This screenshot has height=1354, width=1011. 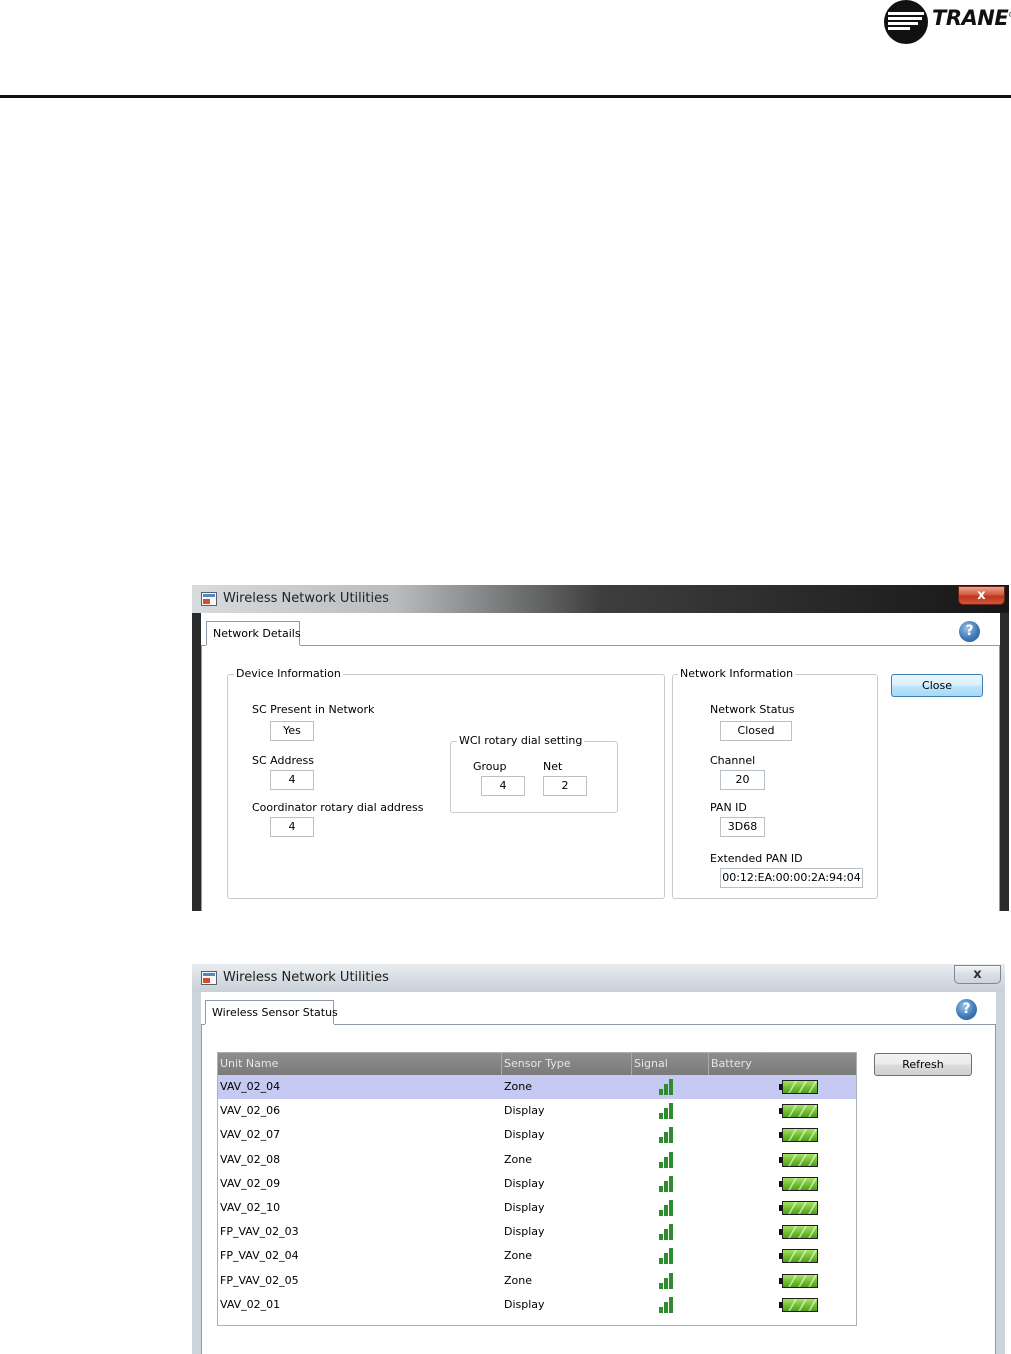 I want to click on extended-pan-id-label: Extended PAN ID, so click(x=756, y=858).